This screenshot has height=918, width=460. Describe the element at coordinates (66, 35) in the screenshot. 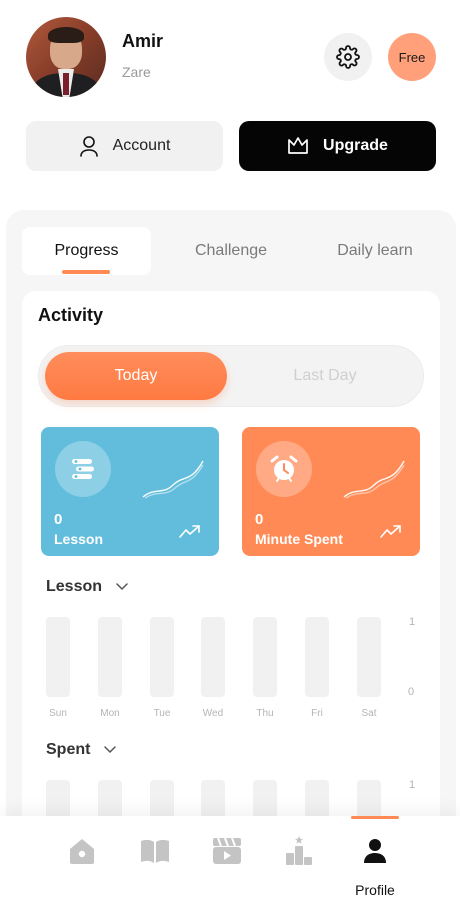

I see `avatar-hair` at that location.